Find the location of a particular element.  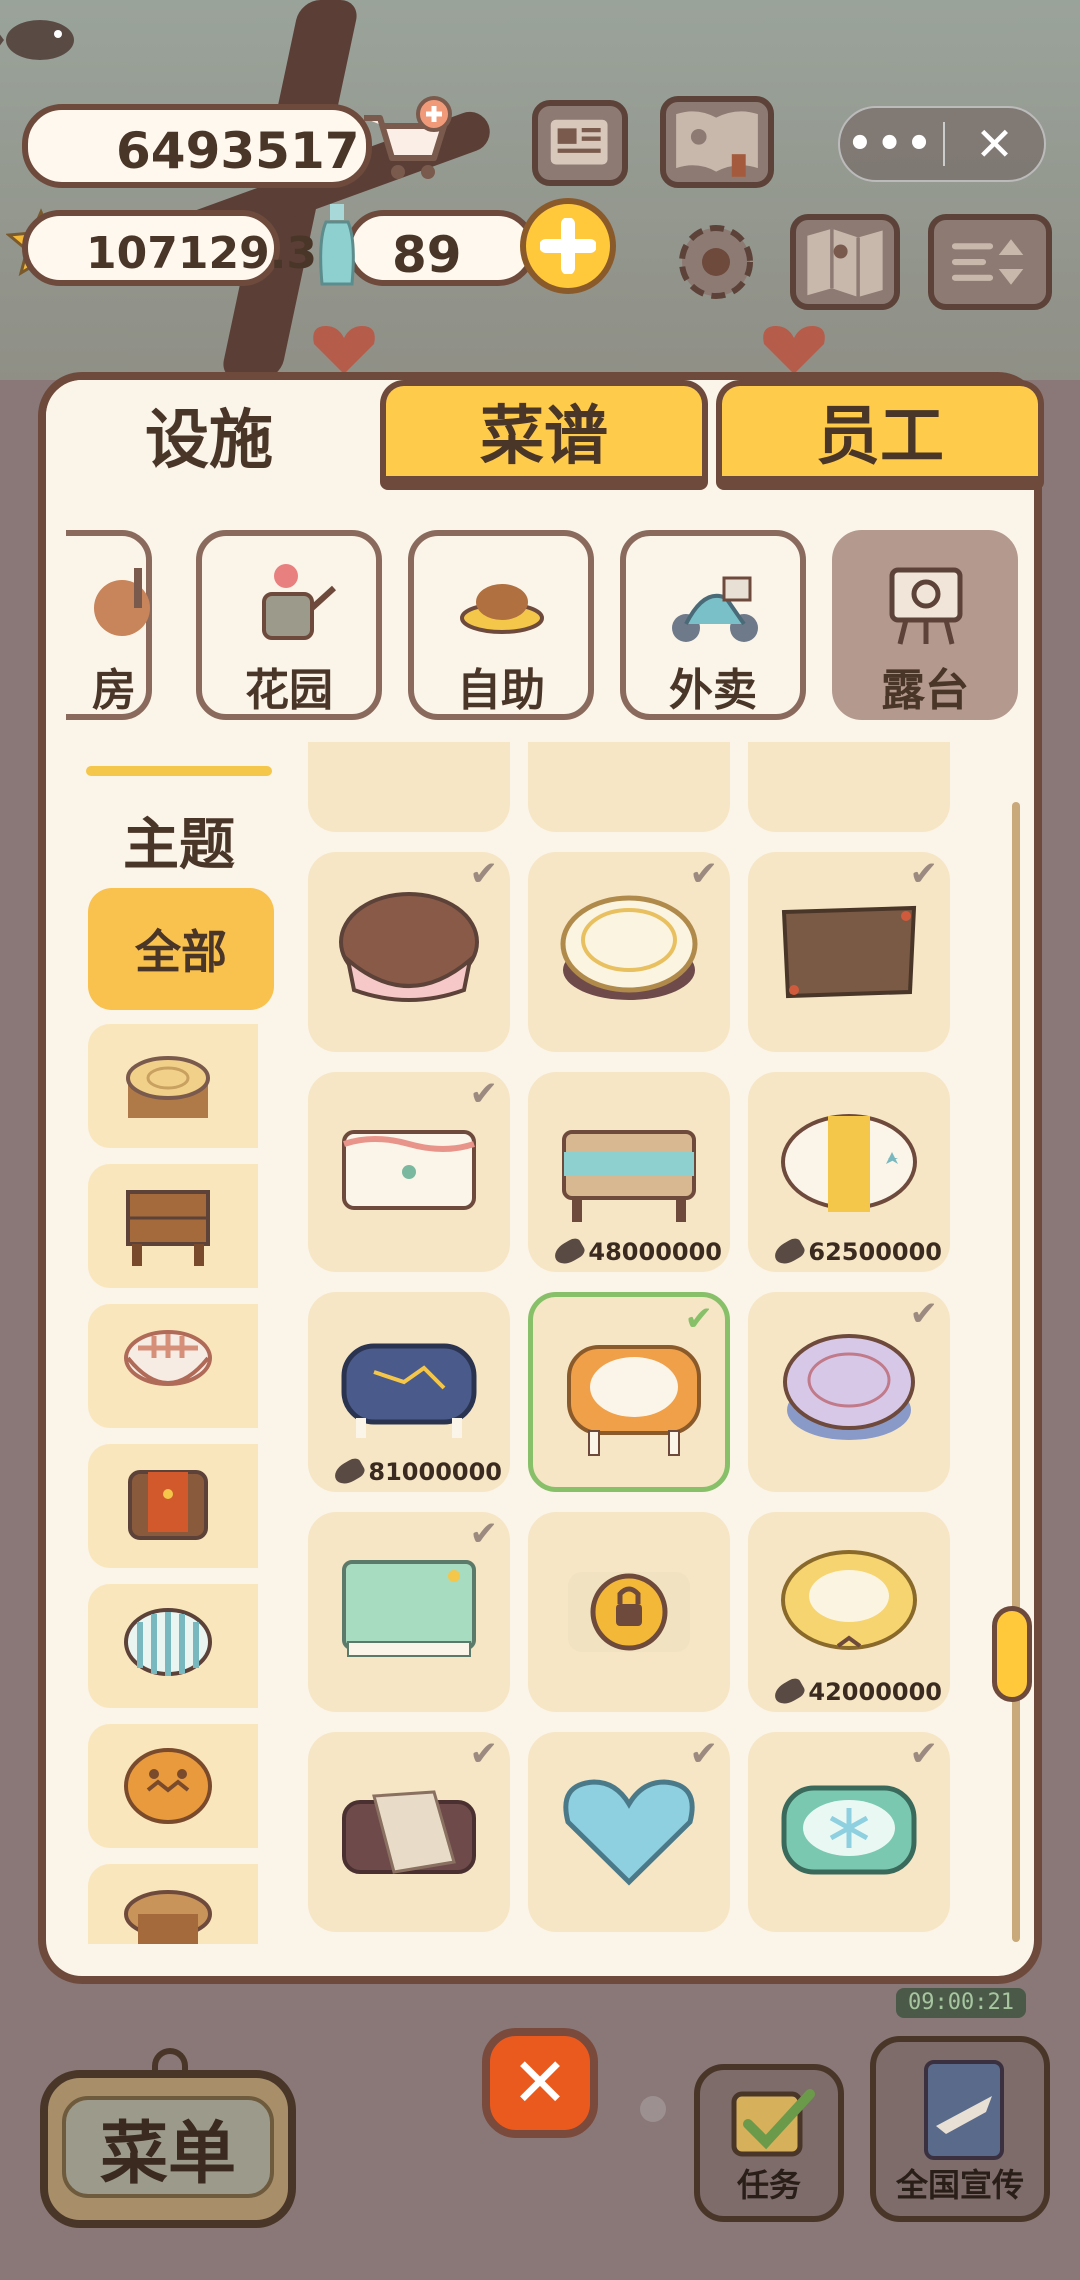

page-indicator-dot is located at coordinates (653, 2109).